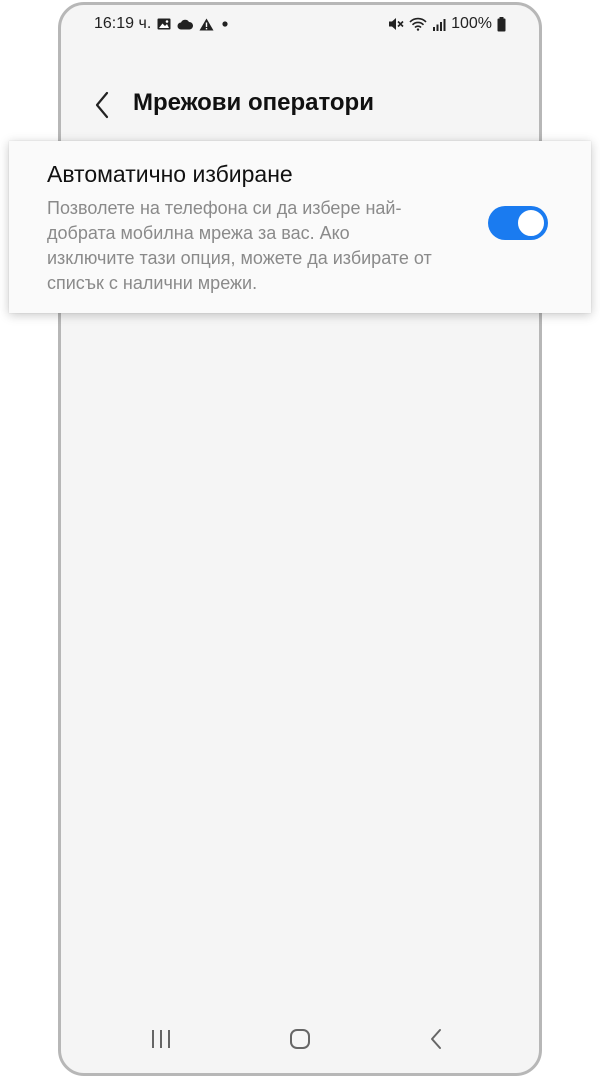 This screenshot has height=1077, width=600. I want to click on app-bar: Мрежови оператори, so click(300, 105).